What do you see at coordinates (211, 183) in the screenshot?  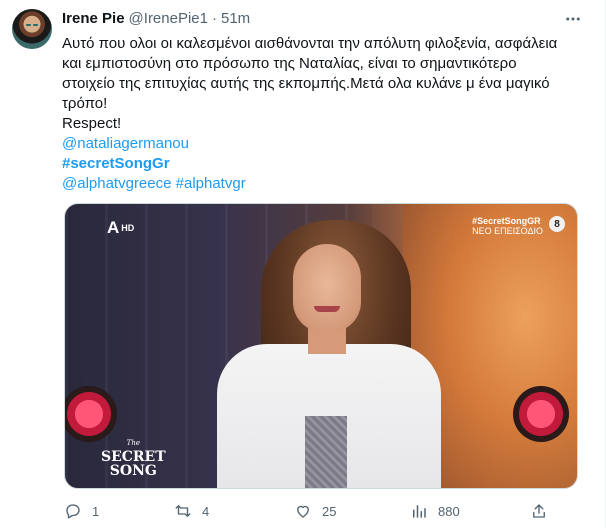 I see `hashtag-link: #alphatvgr` at bounding box center [211, 183].